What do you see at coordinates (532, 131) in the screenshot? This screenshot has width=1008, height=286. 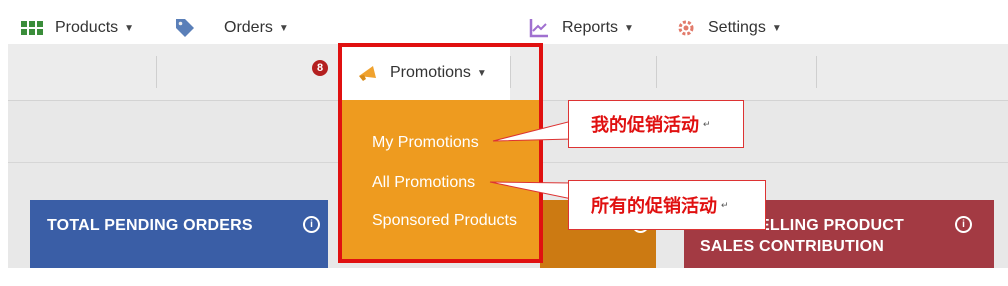 I see `callout-pointer-my-promotions` at bounding box center [532, 131].